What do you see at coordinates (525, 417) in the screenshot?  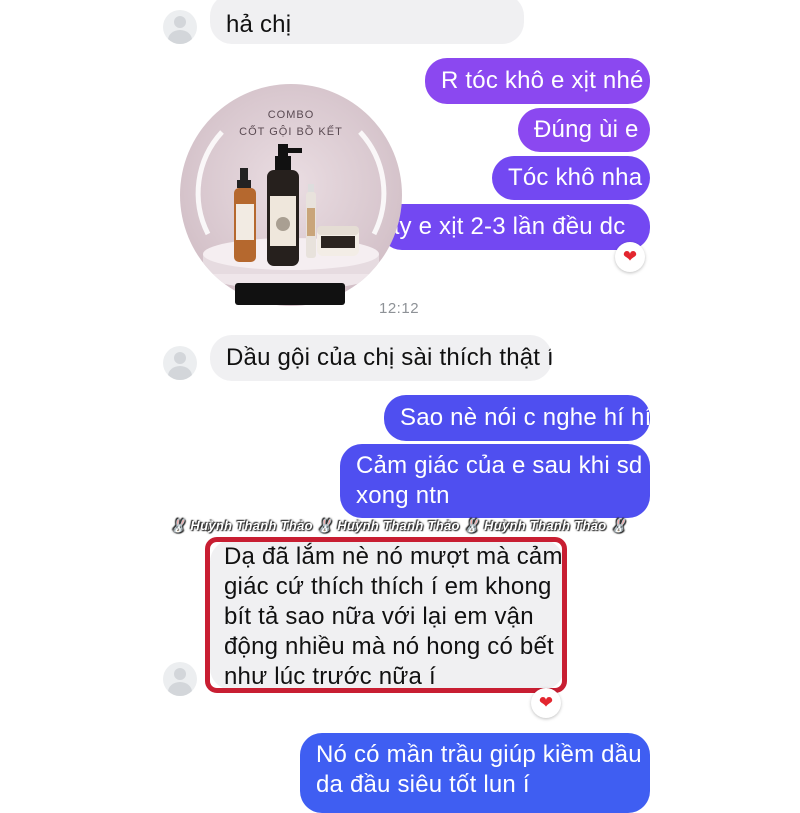 I see `message-text: Sao nè nói c nghe hí hí` at bounding box center [525, 417].